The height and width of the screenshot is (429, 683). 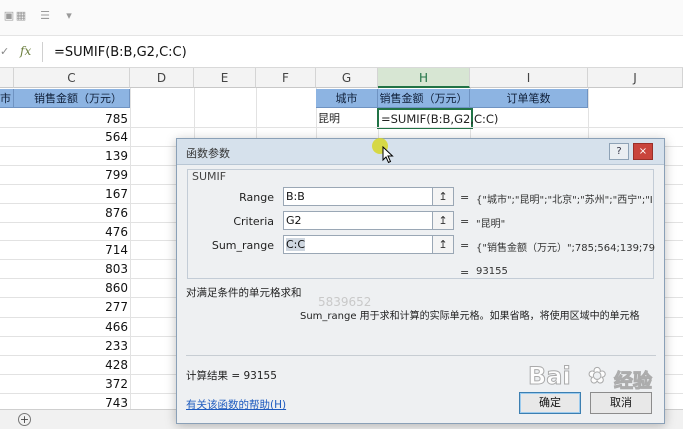 I want to click on cell-g2: 昆明, so click(x=347, y=118).